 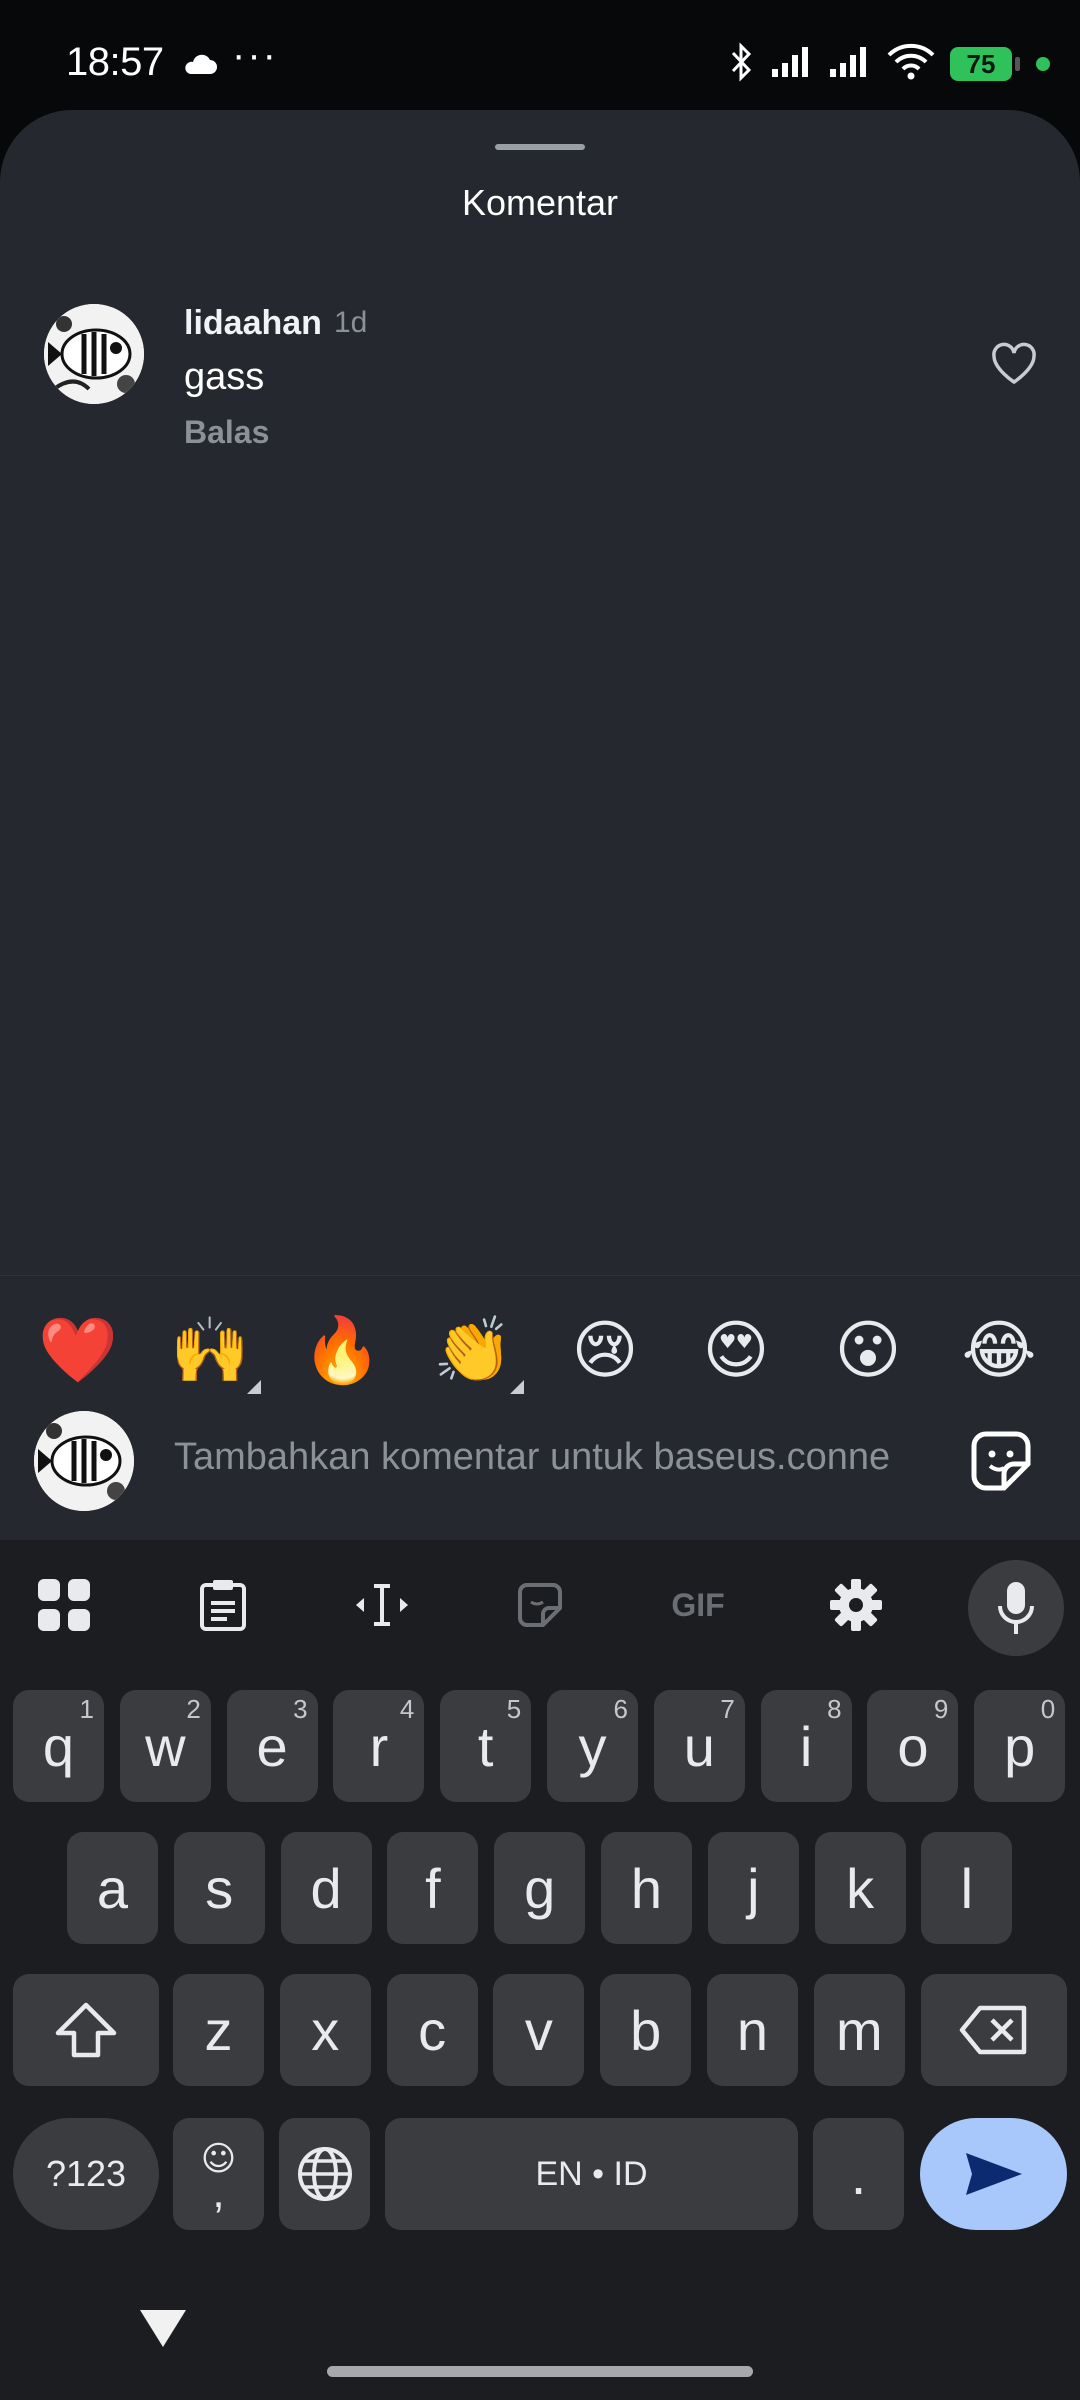 I want to click on backspace-key, so click(x=994, y=2030).